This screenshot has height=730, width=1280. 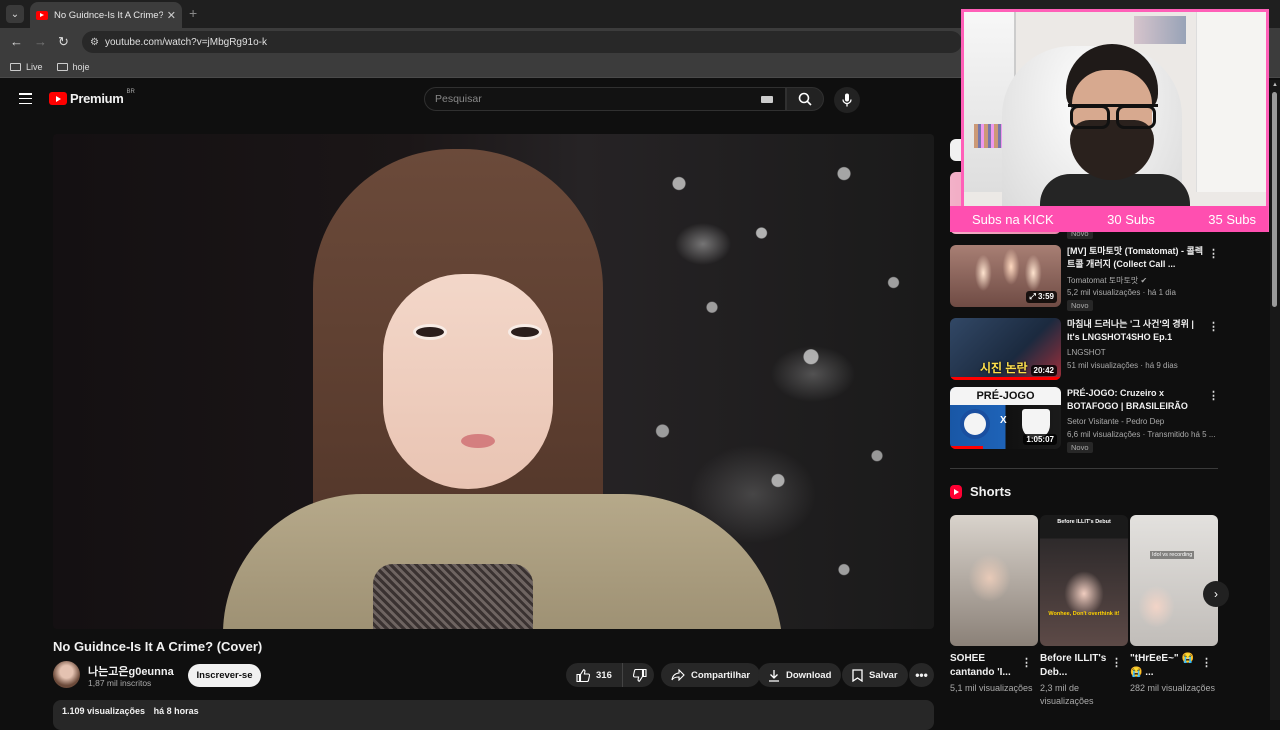 What do you see at coordinates (176, 711) in the screenshot?
I see `upload-age: há 8 horas` at bounding box center [176, 711].